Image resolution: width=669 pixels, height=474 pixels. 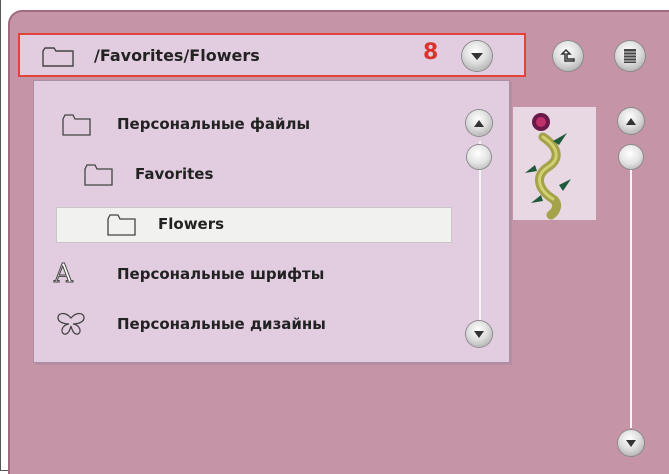 What do you see at coordinates (631, 157) in the screenshot?
I see `main-scroll-thumb` at bounding box center [631, 157].